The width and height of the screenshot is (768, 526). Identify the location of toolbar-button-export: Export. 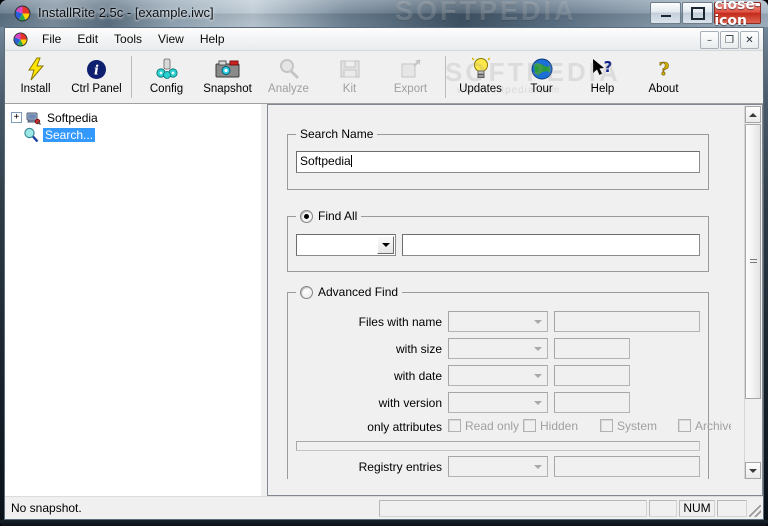
(410, 78).